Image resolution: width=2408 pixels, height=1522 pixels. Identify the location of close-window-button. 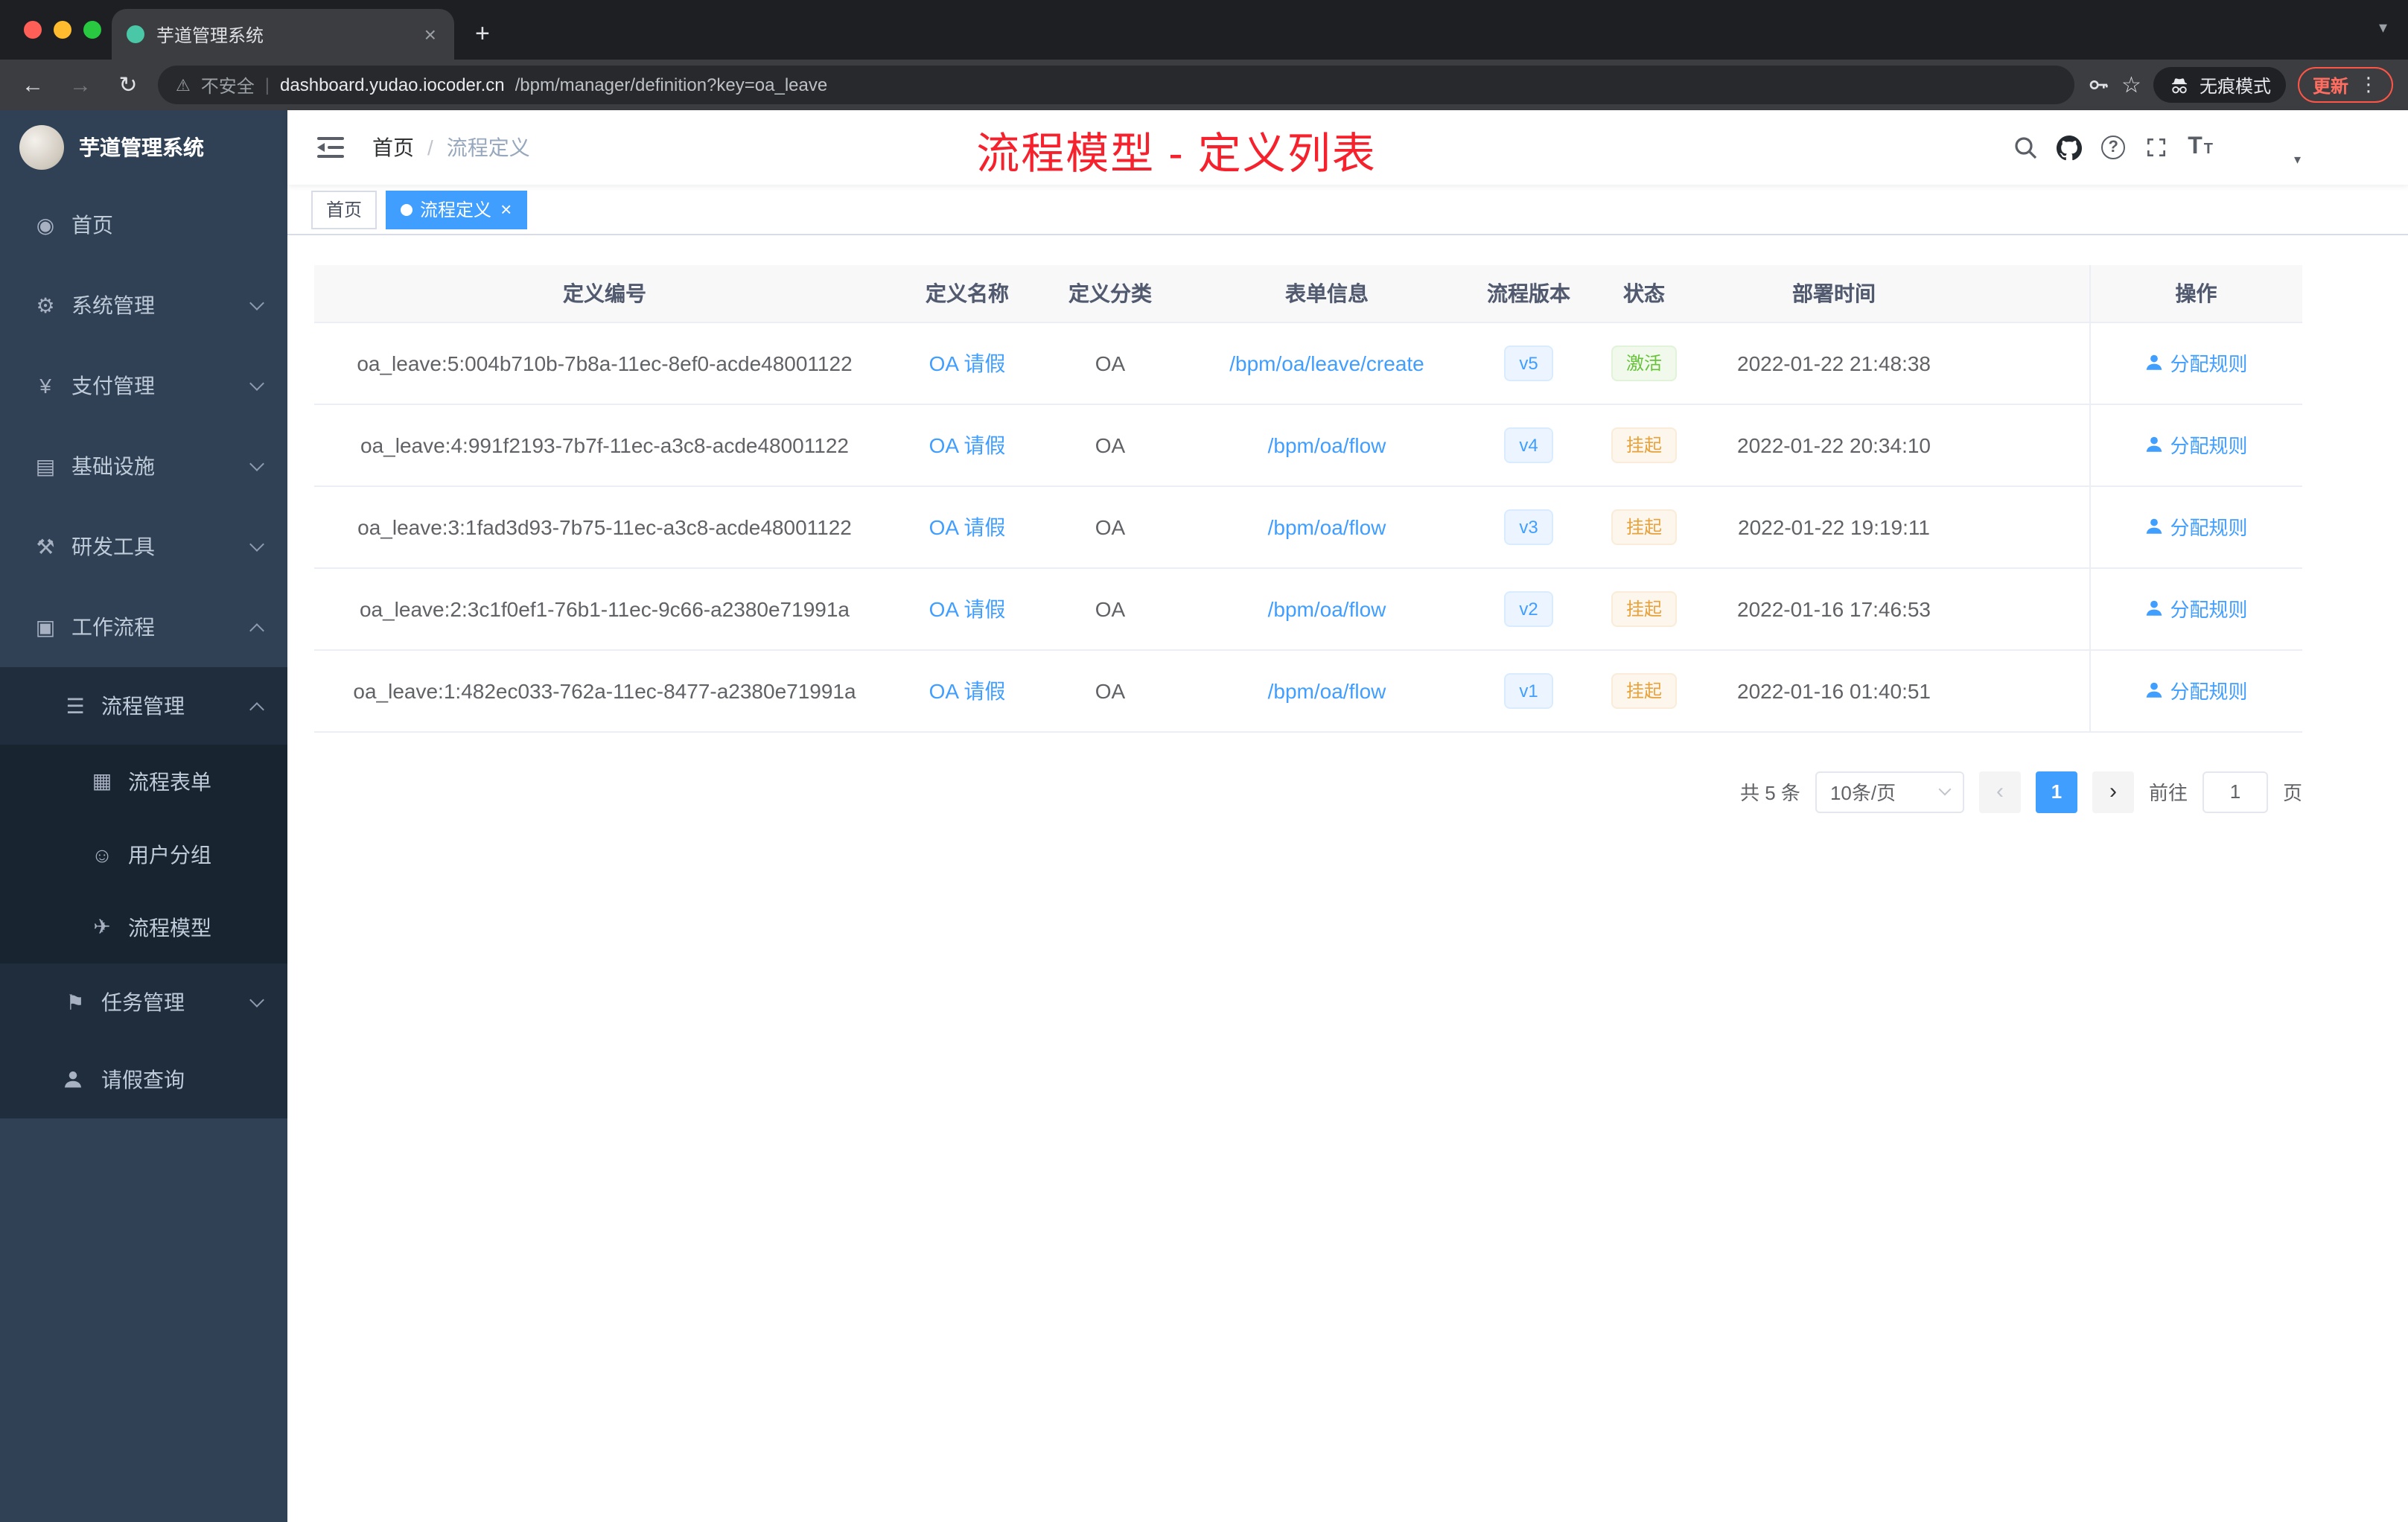
(33, 30).